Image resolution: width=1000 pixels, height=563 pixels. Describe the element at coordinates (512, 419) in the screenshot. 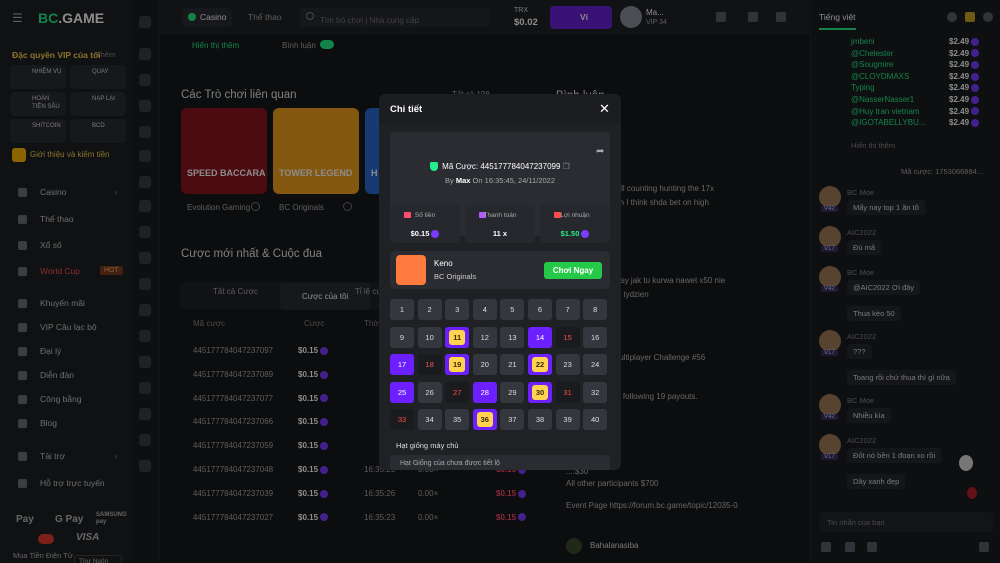

I see `keno-cell: 37` at that location.